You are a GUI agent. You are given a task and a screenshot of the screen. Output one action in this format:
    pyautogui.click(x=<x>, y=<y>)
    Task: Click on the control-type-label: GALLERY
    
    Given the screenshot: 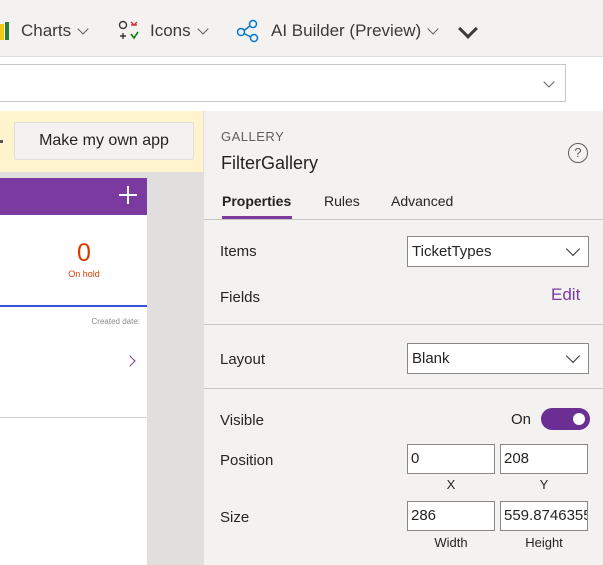 What is the action you would take?
    pyautogui.click(x=253, y=136)
    